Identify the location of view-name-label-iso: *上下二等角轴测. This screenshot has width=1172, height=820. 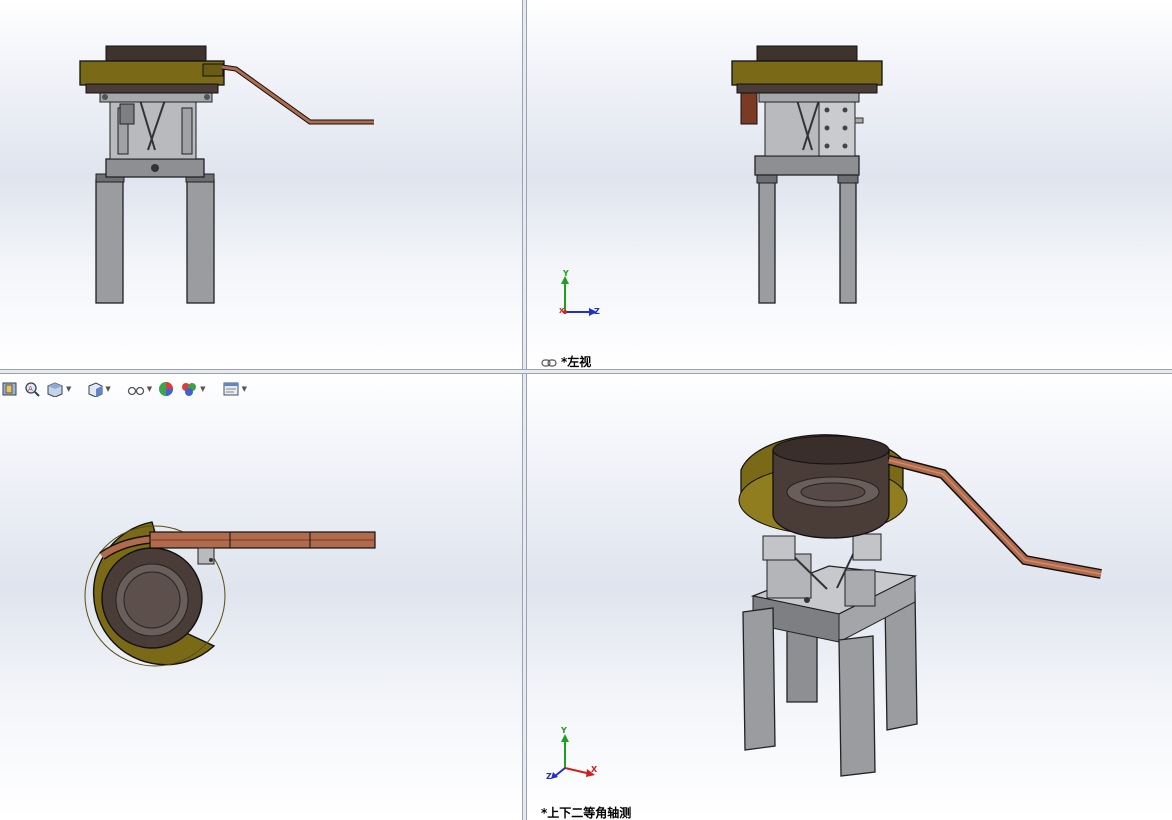
(586, 812).